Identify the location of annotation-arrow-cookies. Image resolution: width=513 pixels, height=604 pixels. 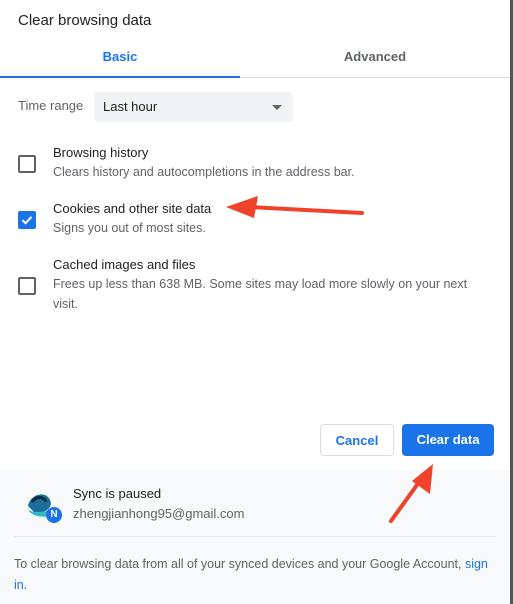
(295, 207).